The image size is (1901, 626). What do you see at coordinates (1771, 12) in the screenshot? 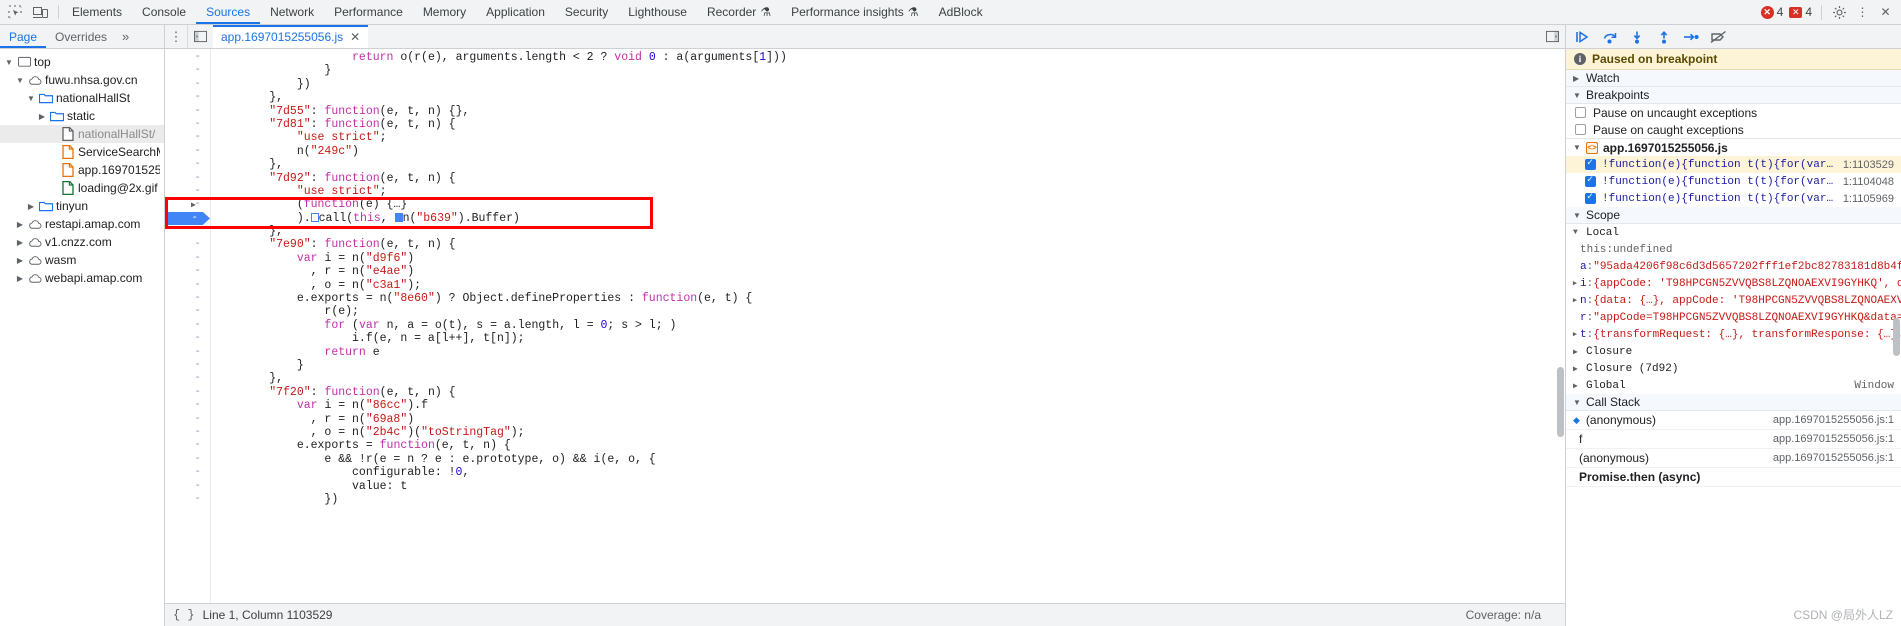
I see `error-count-badge: ✕ 4` at bounding box center [1771, 12].